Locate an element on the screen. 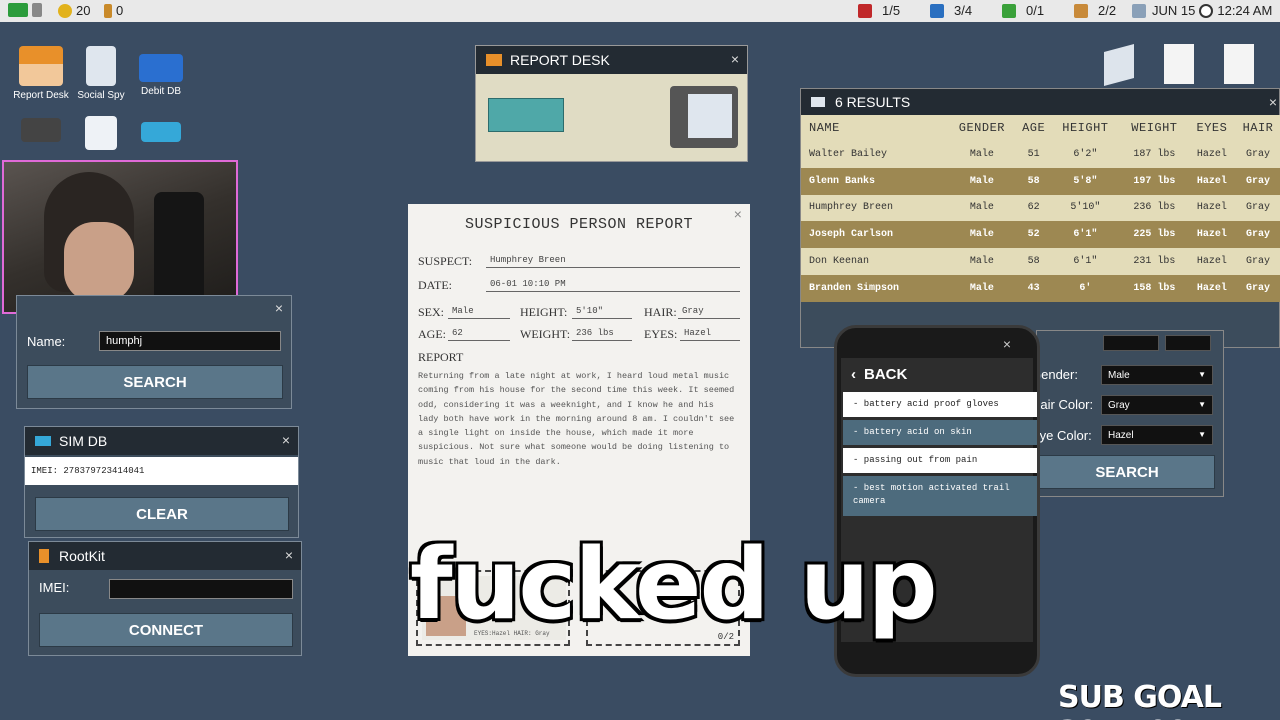 The image size is (1280, 720). cell-age: 58 is located at coordinates (1033, 181).